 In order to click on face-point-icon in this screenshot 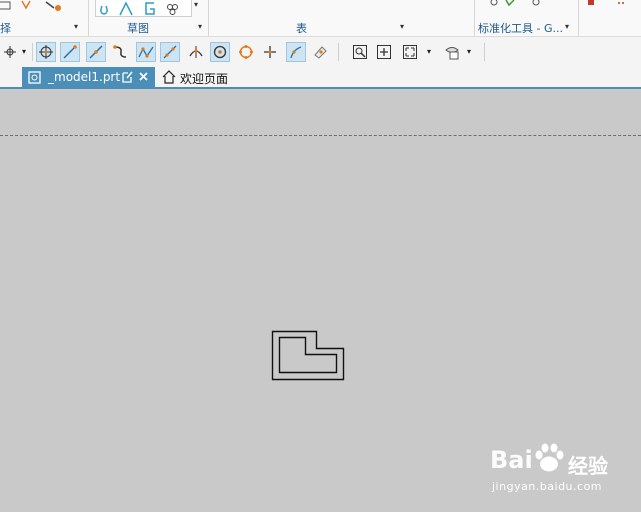, I will do `click(320, 52)`.